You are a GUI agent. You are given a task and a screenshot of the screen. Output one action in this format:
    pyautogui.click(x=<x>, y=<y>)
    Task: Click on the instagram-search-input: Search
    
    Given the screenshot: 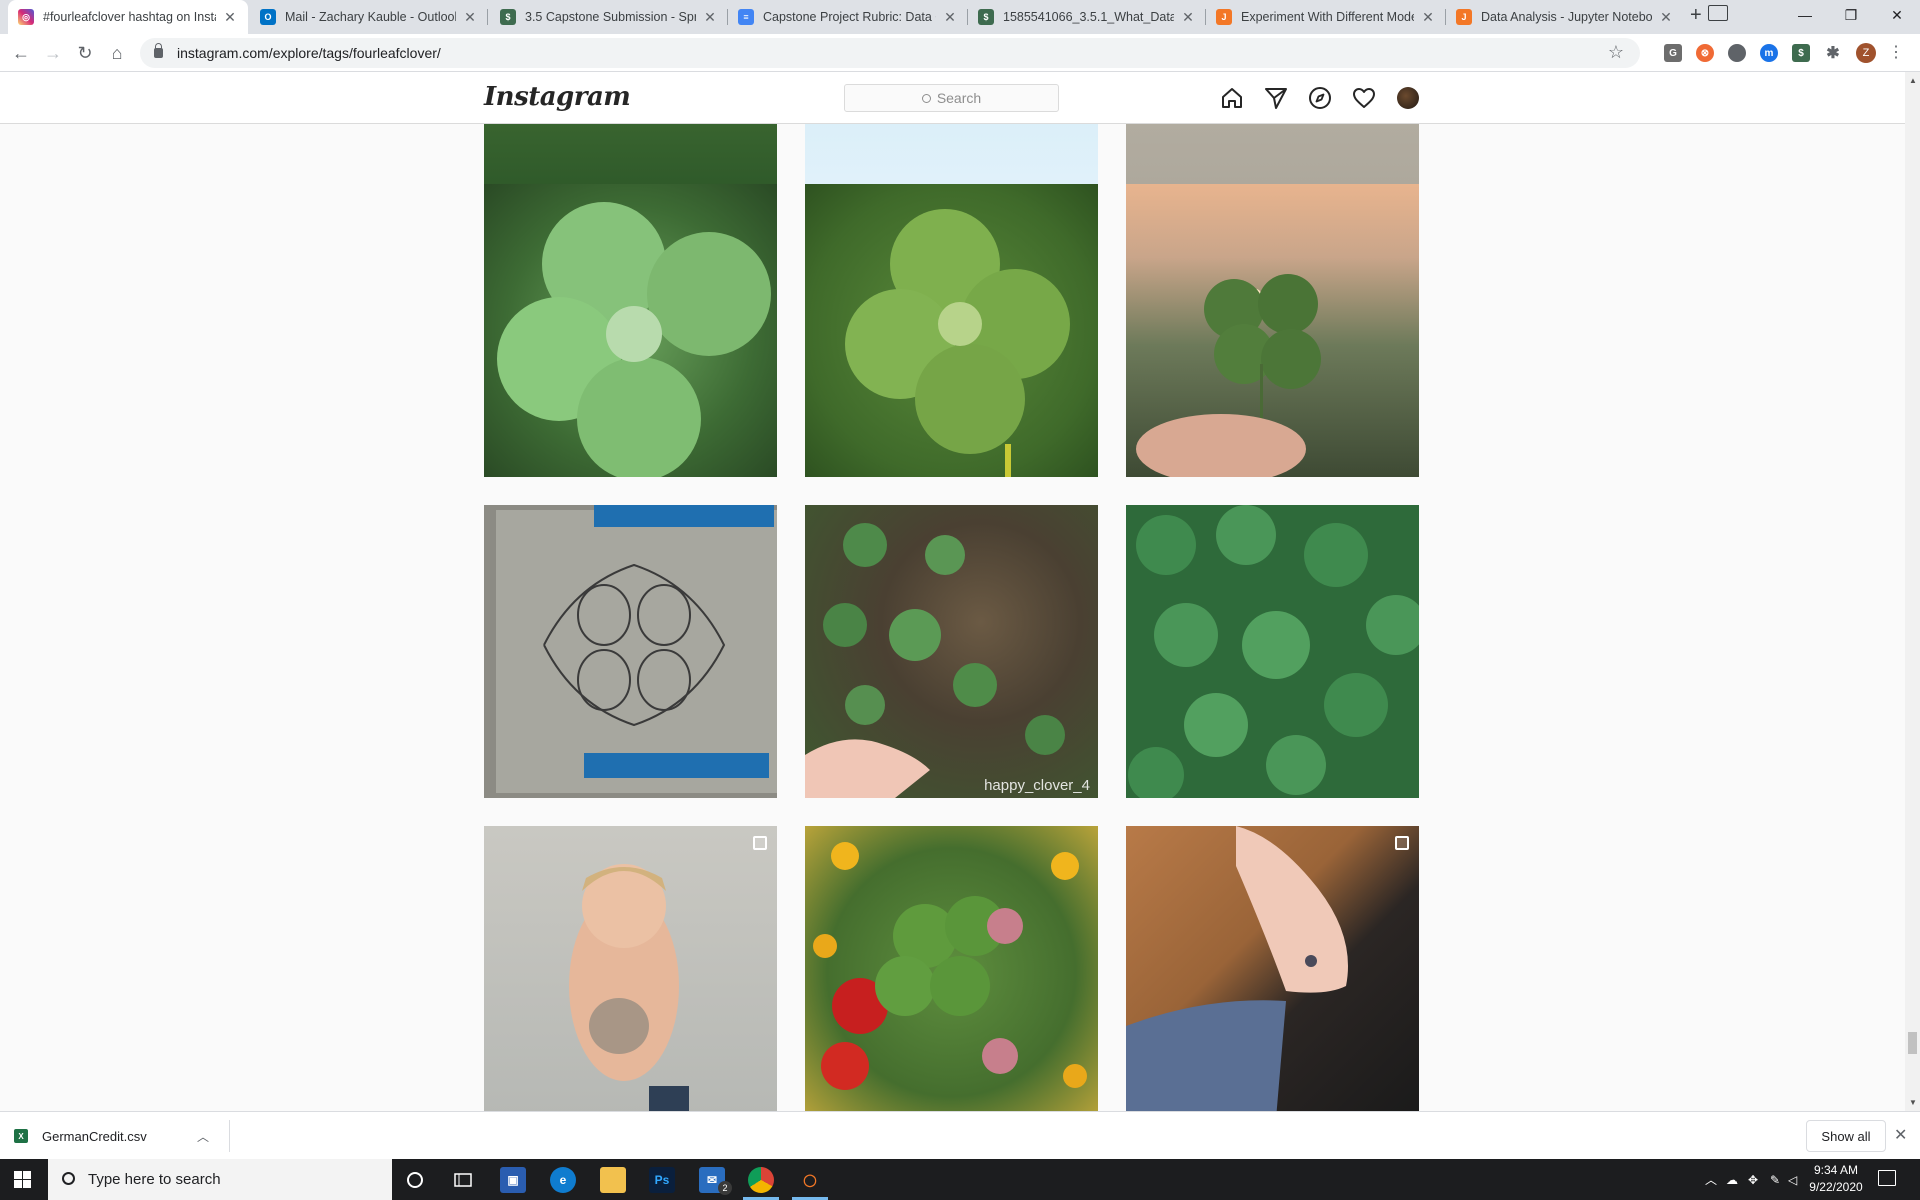 What is the action you would take?
    pyautogui.click(x=951, y=98)
    